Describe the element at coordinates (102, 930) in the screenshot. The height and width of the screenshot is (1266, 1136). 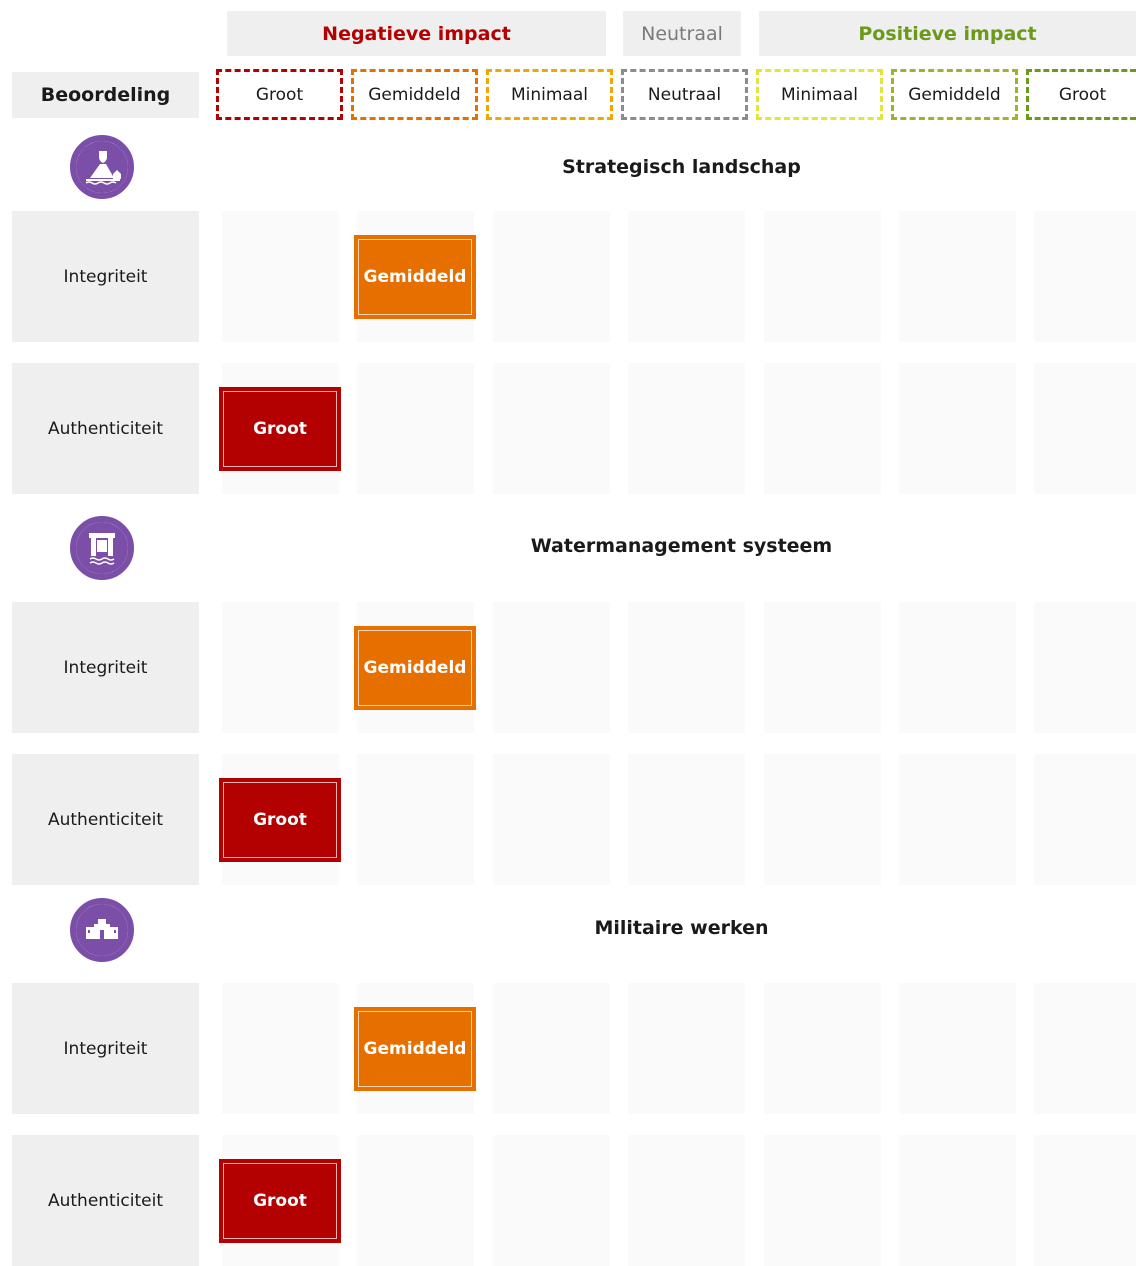
I see `fortress-icon` at that location.